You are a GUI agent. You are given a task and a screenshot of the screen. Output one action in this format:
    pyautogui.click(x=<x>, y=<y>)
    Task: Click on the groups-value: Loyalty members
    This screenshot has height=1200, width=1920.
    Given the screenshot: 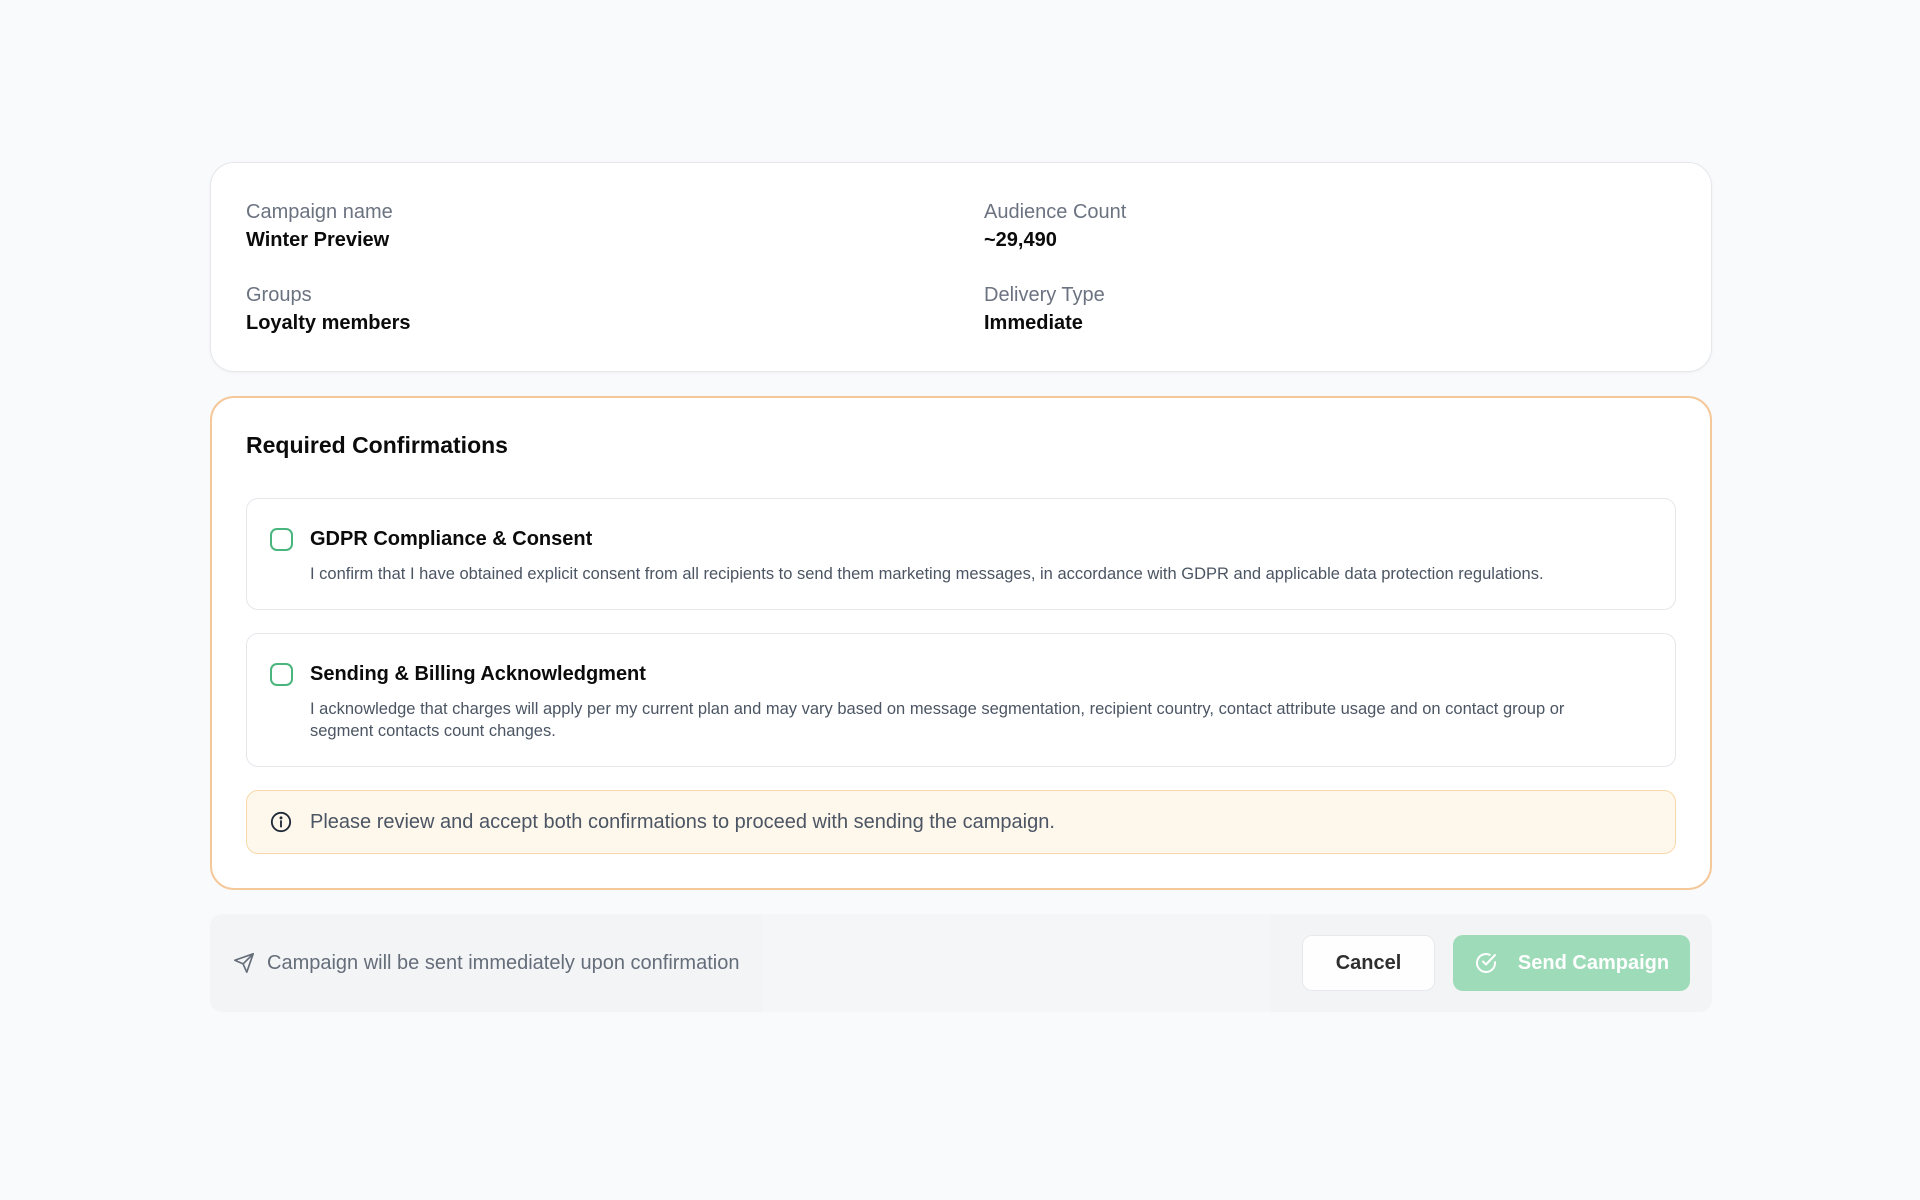 What is the action you would take?
    pyautogui.click(x=328, y=323)
    